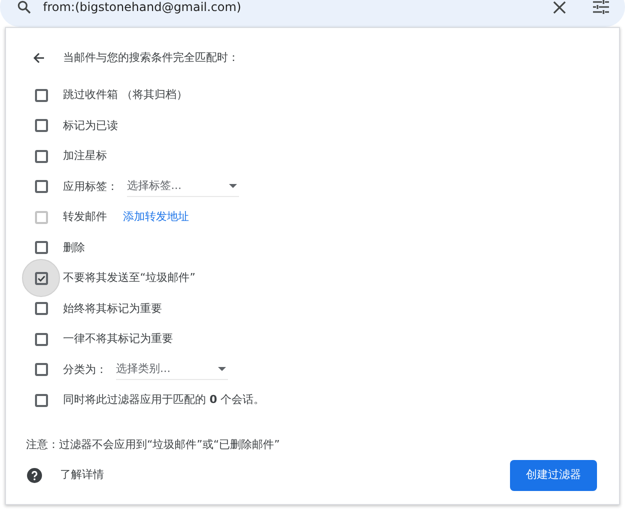 Image resolution: width=625 pixels, height=512 pixels. Describe the element at coordinates (601, 7) in the screenshot. I see `filter-settings-icon` at that location.